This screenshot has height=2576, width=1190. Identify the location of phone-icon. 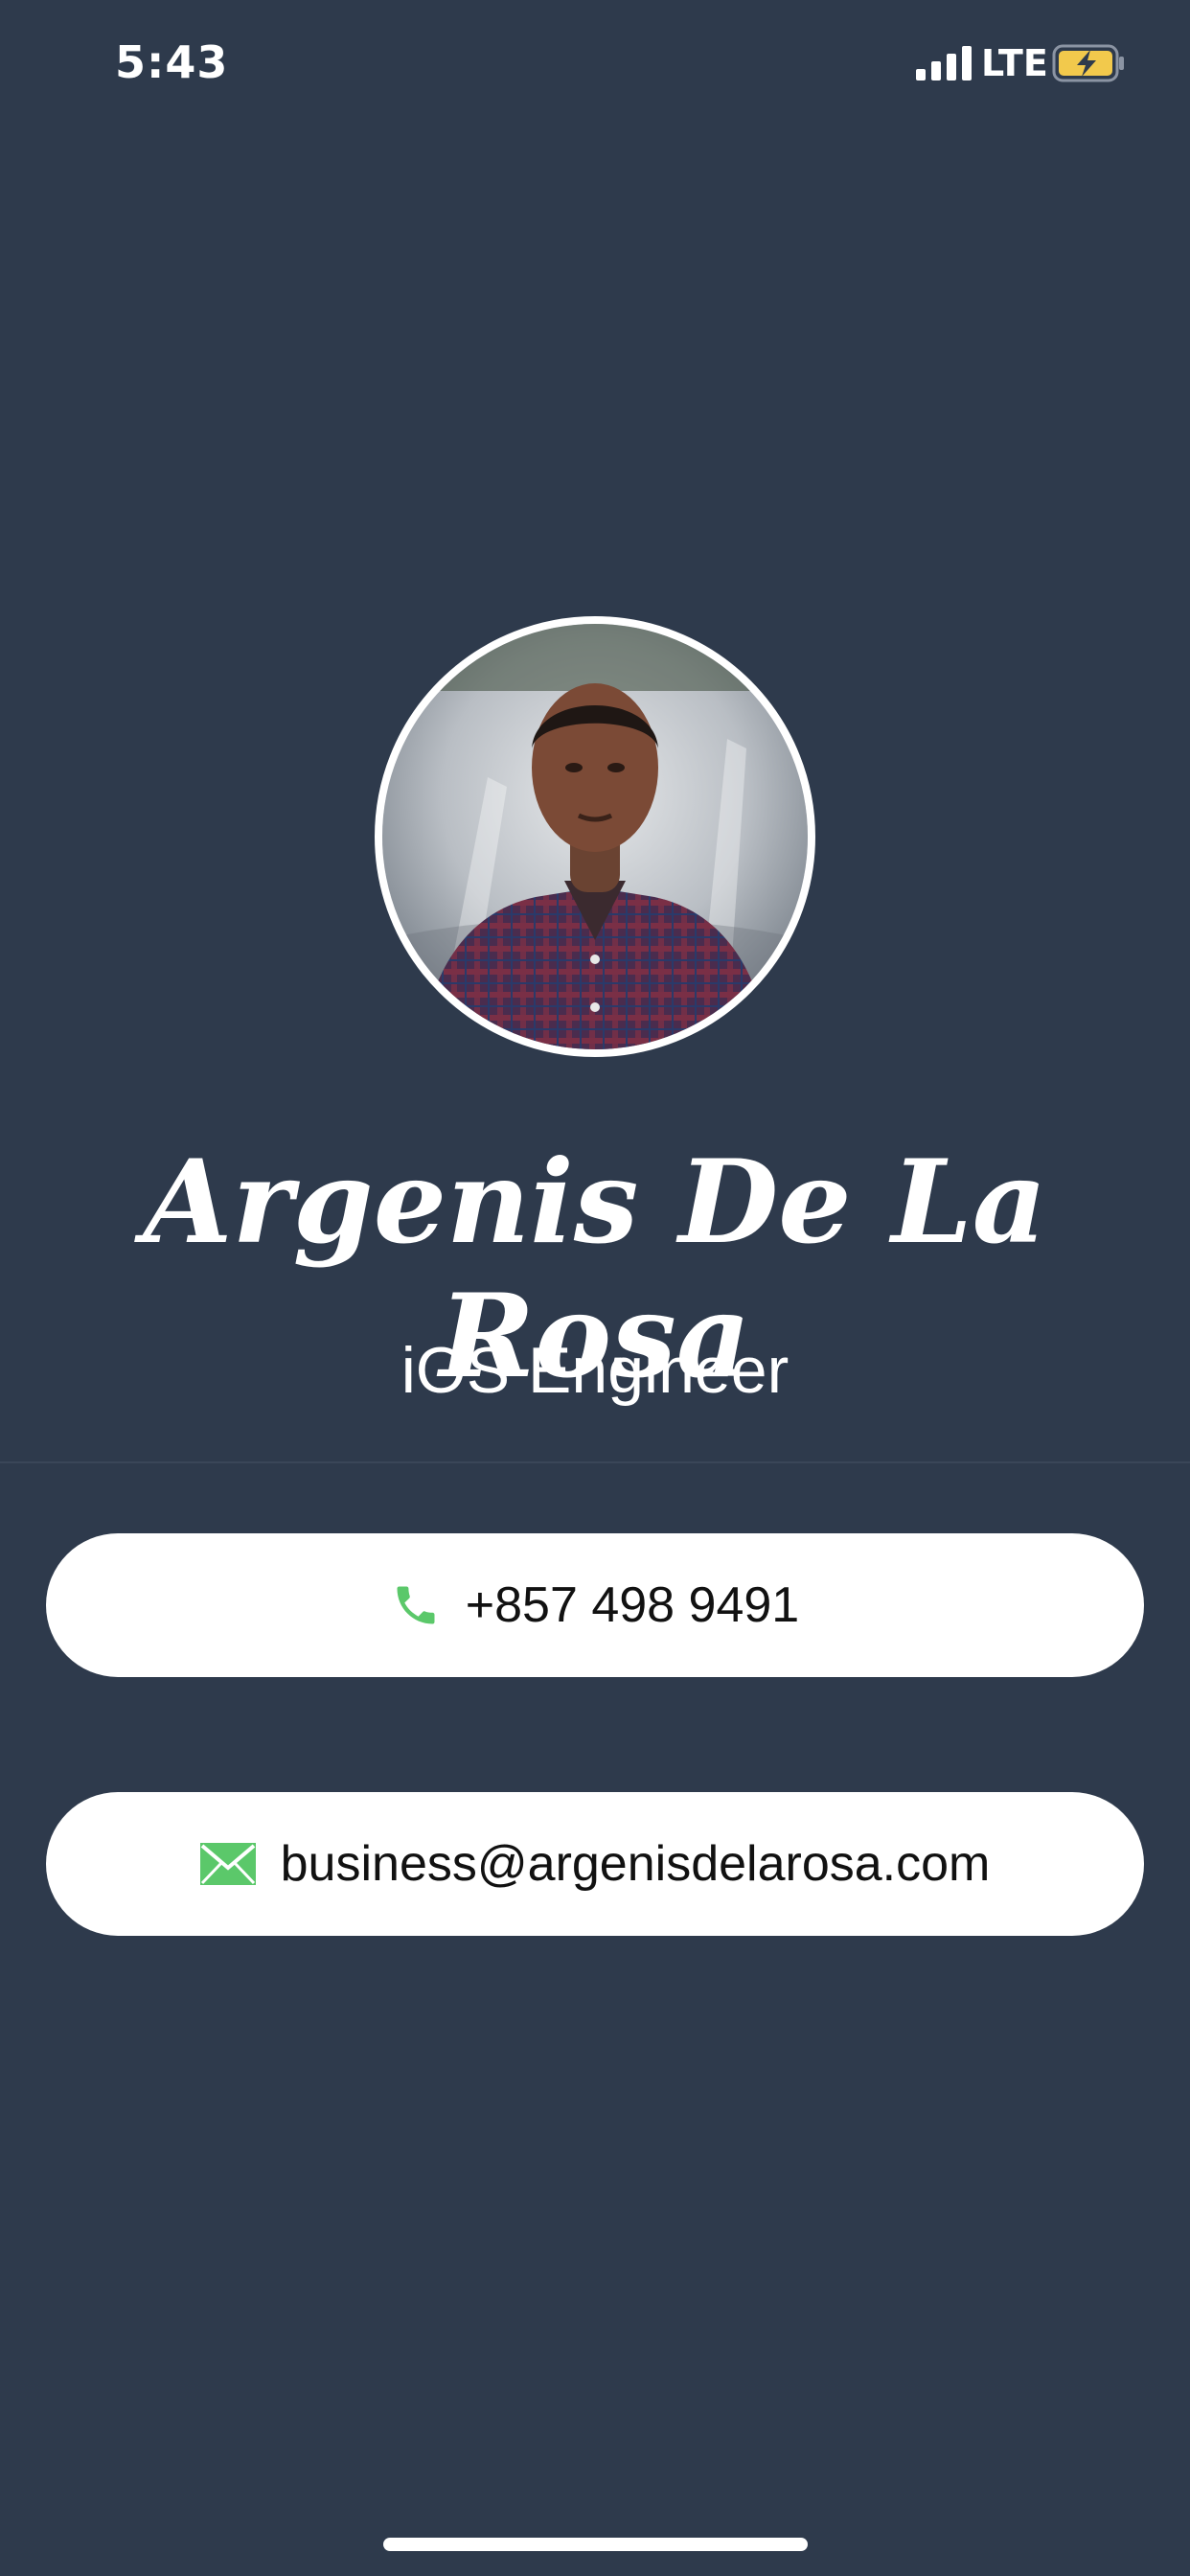
(416, 1605).